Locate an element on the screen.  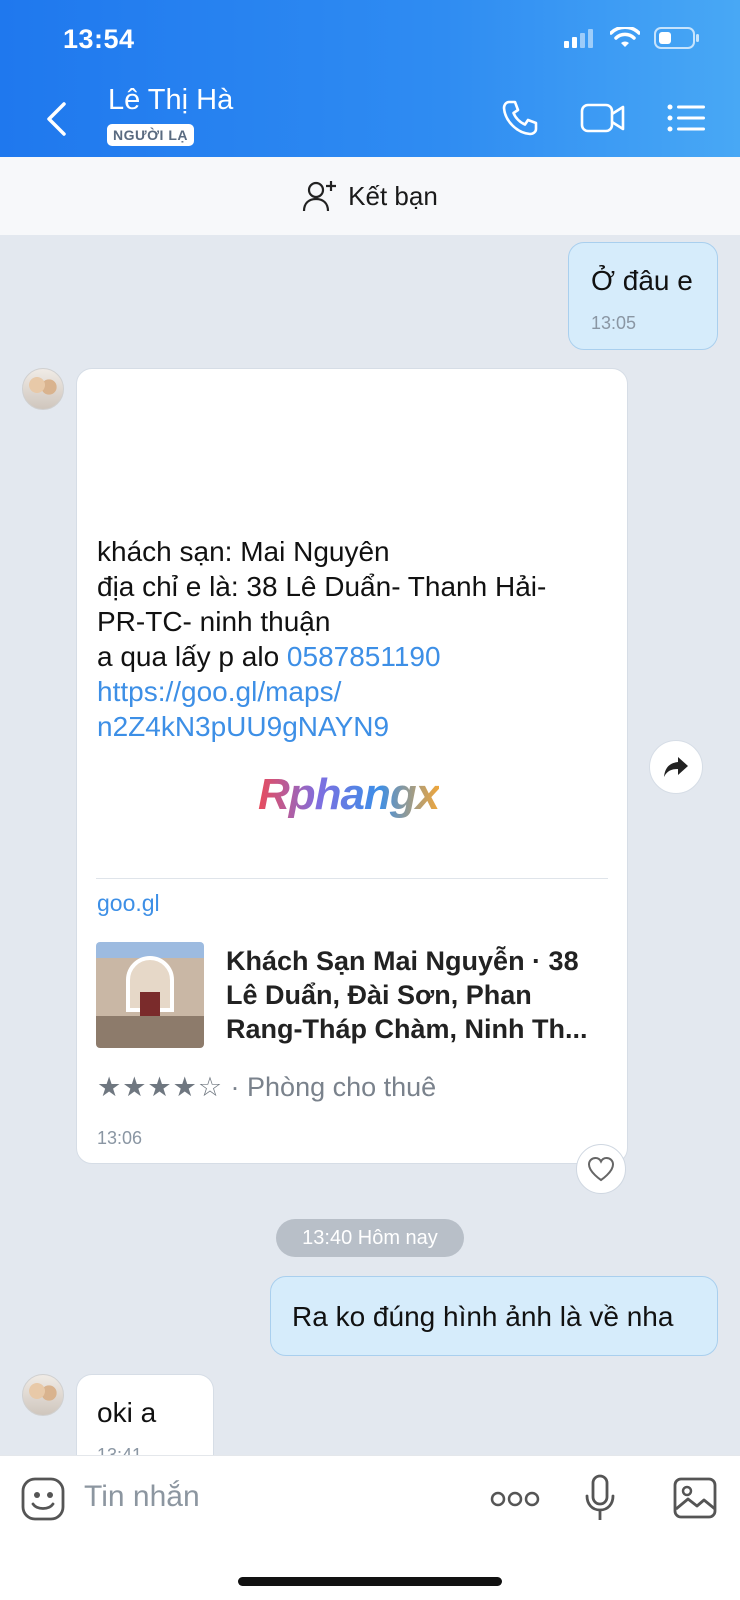
time-divider: 13:40 Hôm nay is located at coordinates (370, 1238).